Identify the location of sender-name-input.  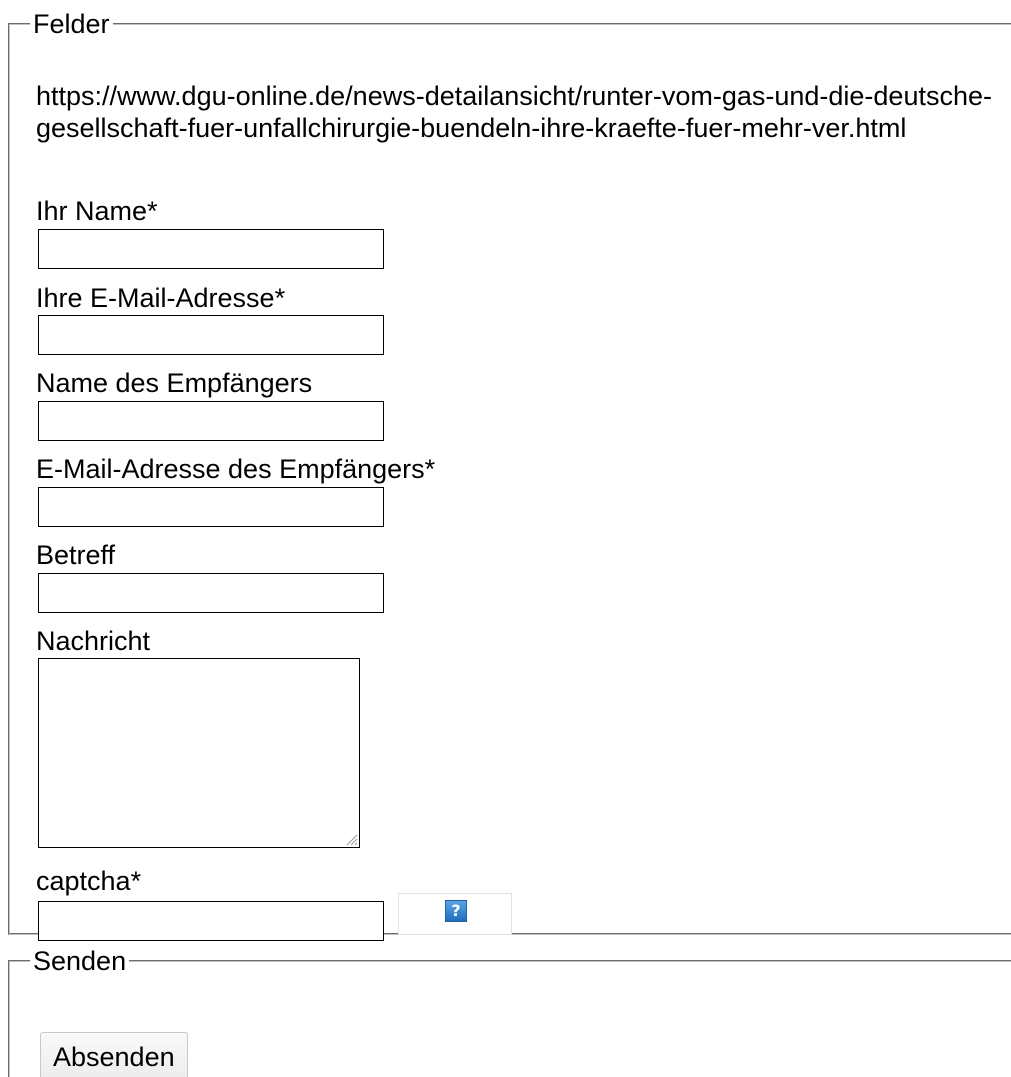
(211, 249).